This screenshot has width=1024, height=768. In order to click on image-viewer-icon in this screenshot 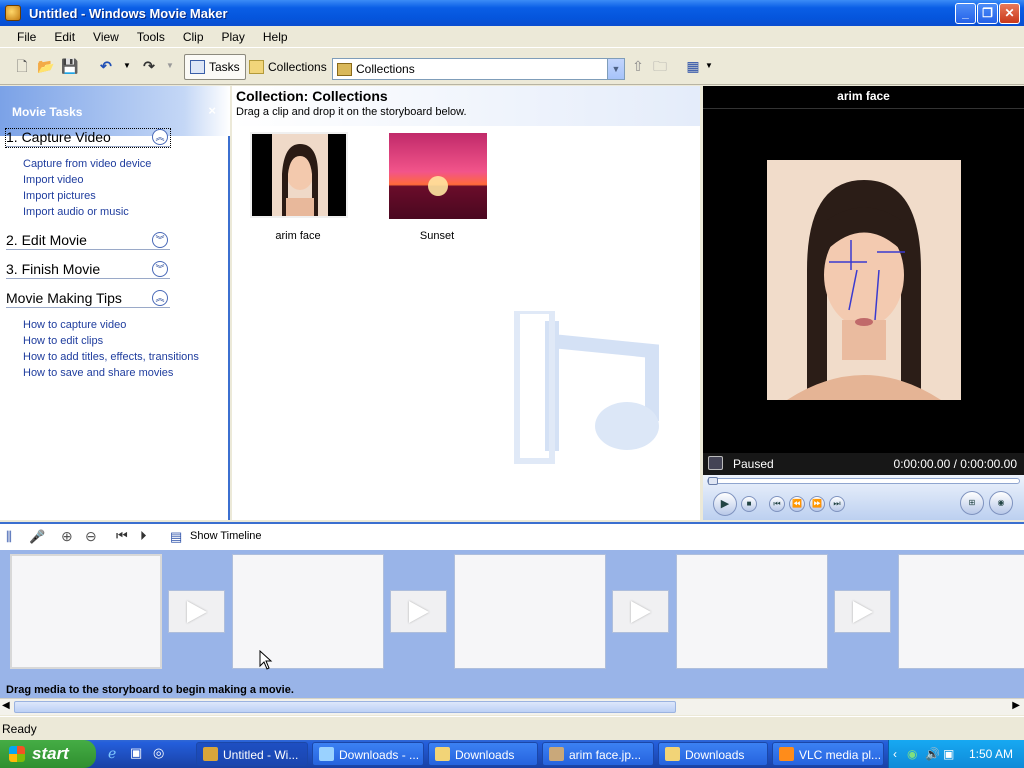, I will do `click(556, 754)`.